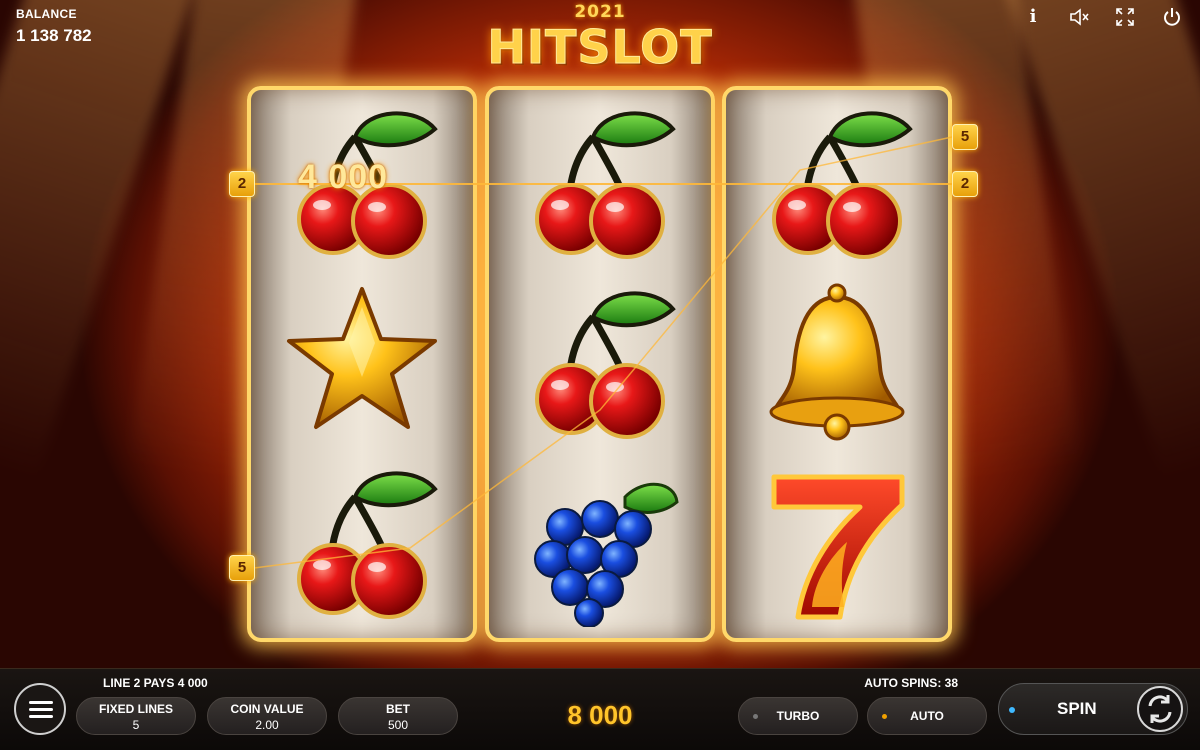  Describe the element at coordinates (155, 683) in the screenshot. I see `line-pays-text: LINE 2 PAYS 4 000` at that location.